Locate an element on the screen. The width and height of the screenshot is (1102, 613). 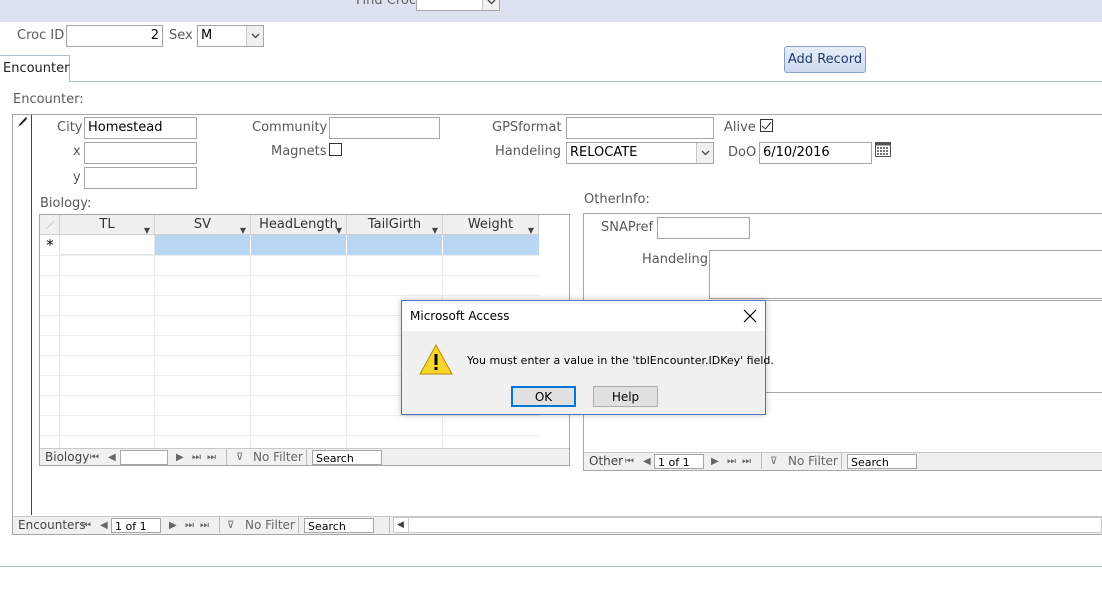
gpsformat-field is located at coordinates (640, 128).